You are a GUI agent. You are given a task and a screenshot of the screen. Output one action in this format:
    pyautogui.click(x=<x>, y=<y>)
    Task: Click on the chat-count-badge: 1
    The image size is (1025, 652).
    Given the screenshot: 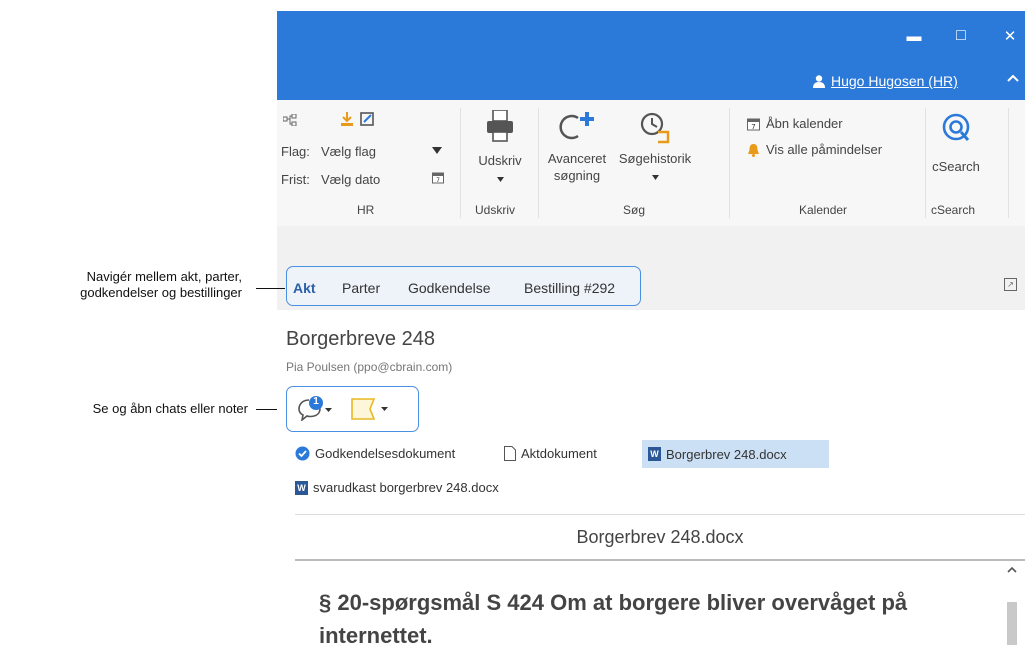 What is the action you would take?
    pyautogui.click(x=316, y=401)
    